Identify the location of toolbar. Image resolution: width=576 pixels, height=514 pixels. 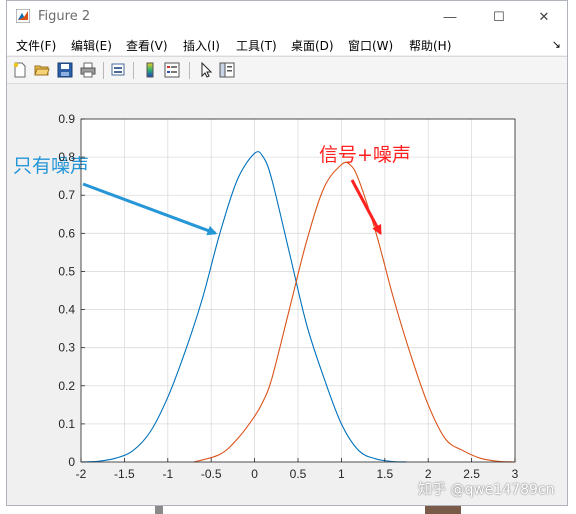
(287, 70).